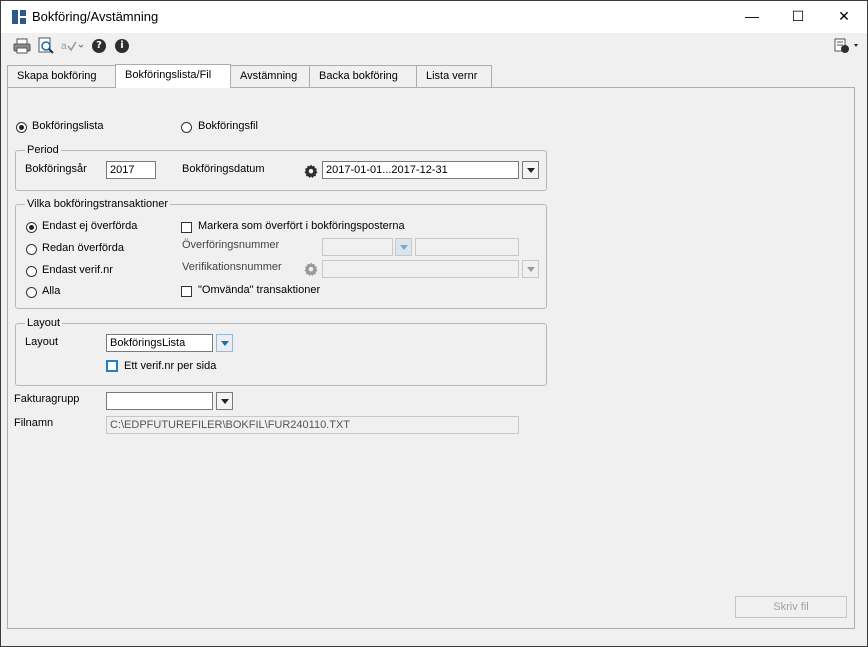 The image size is (868, 647). Describe the element at coordinates (186, 291) in the screenshot. I see `reversed-transactions-checkbox` at that location.